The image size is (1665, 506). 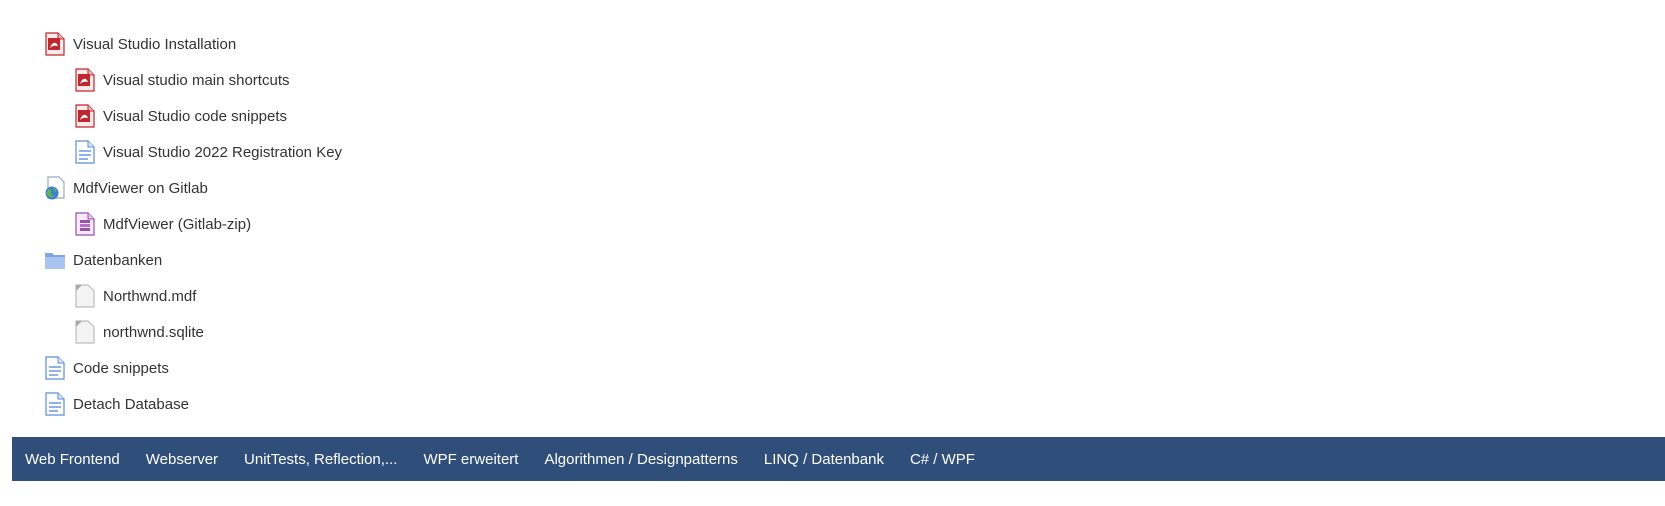 What do you see at coordinates (640, 459) in the screenshot?
I see `nav-item-algorithmen-designpatterns: Algorithmen / Designpatterns` at bounding box center [640, 459].